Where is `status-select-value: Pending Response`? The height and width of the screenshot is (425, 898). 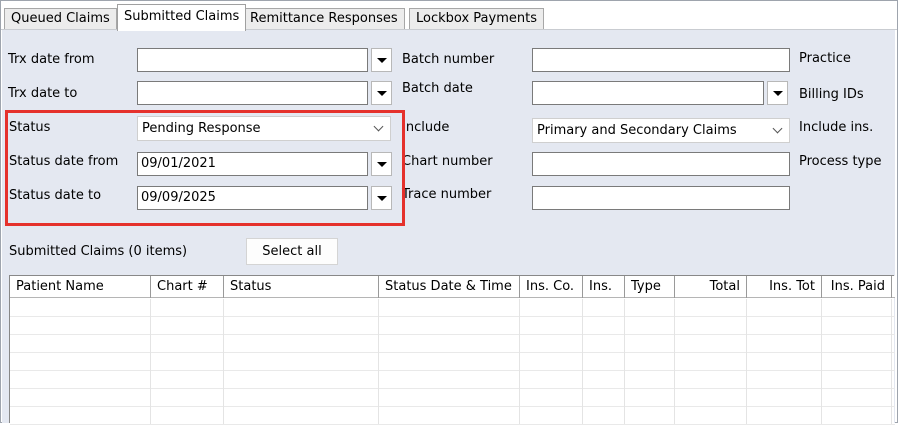 status-select-value: Pending Response is located at coordinates (201, 128).